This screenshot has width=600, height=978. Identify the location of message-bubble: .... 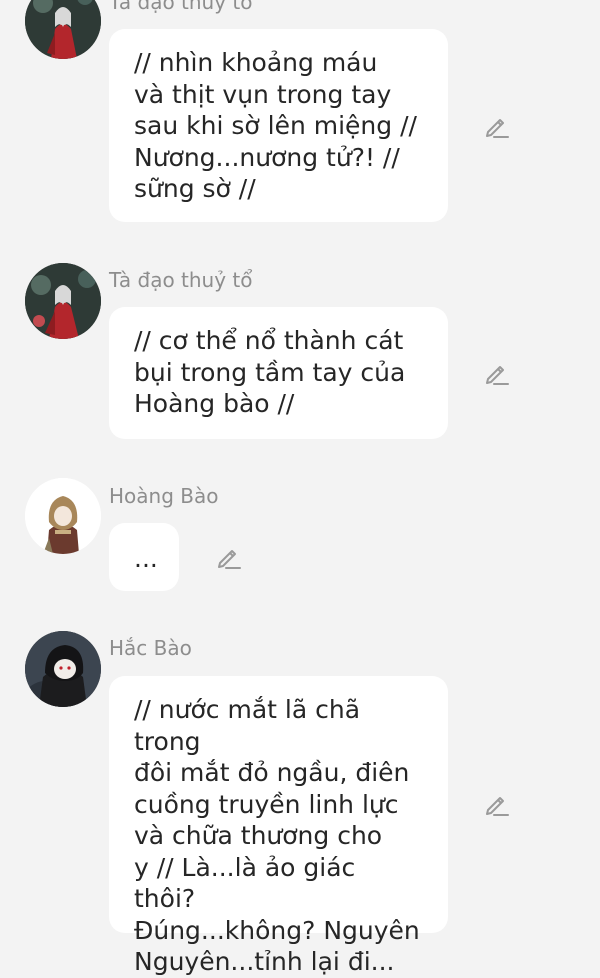
(144, 557).